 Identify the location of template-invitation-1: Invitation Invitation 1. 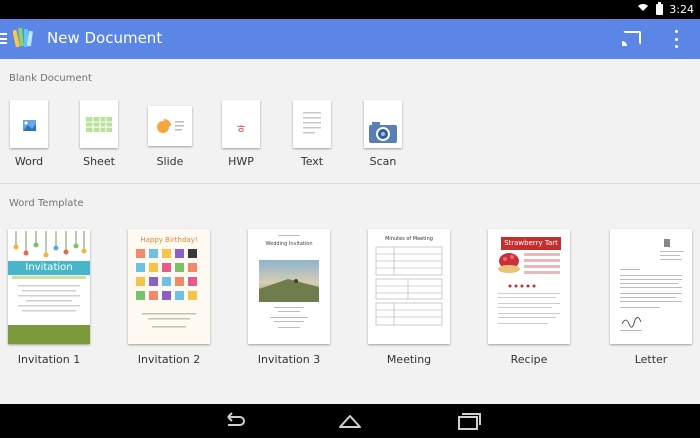
(49, 299).